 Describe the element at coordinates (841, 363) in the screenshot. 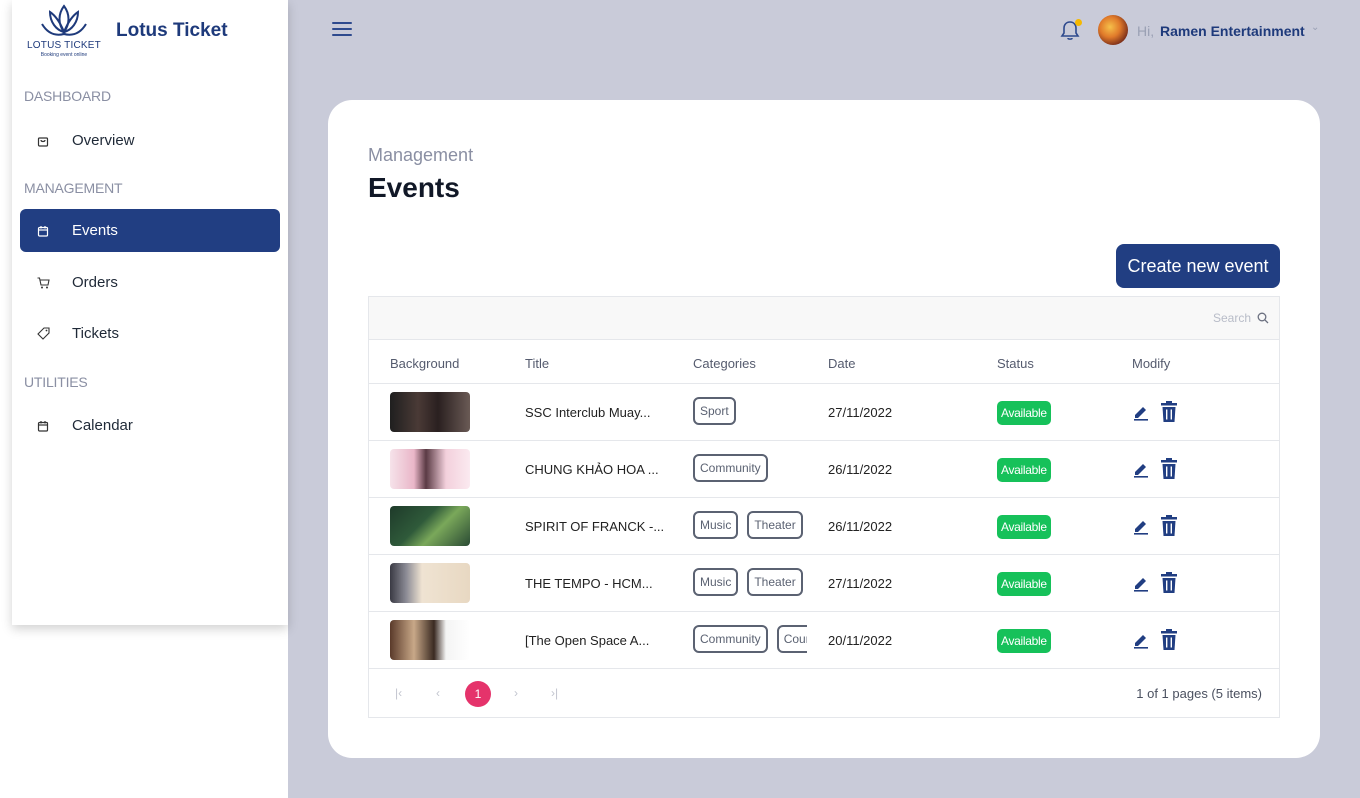

I see `column-header-date: Date` at that location.